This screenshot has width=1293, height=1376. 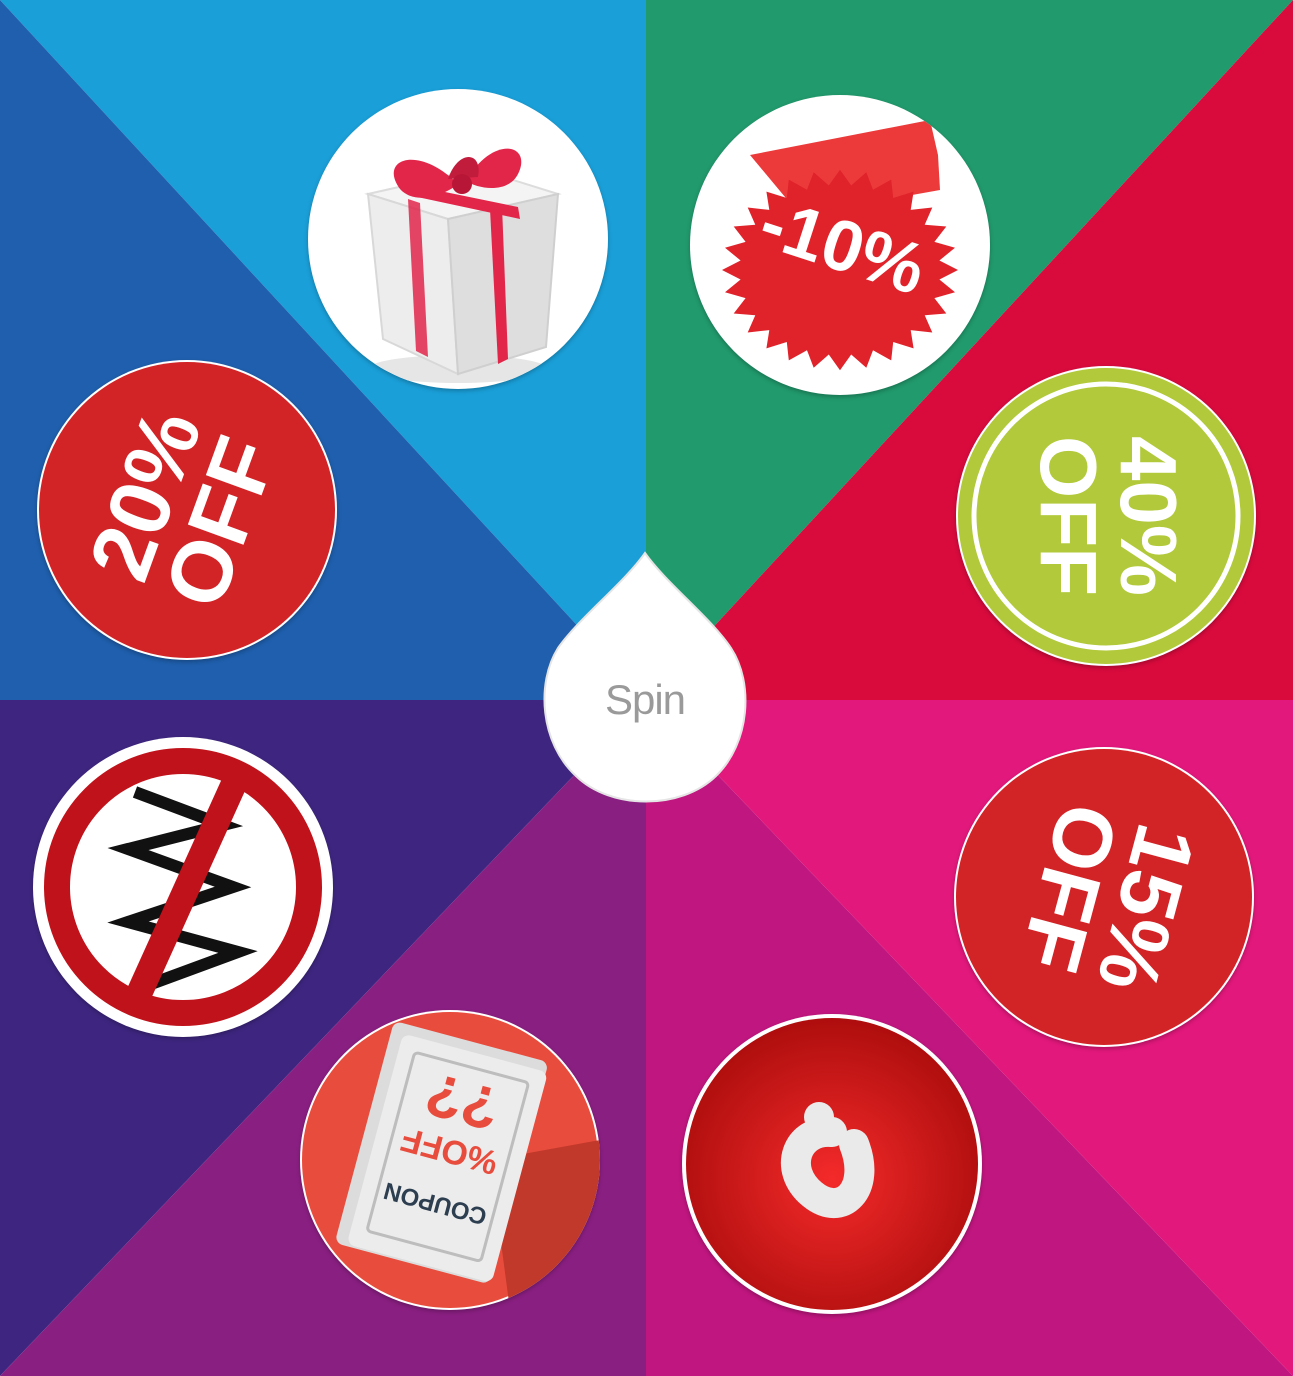 I want to click on prize-forty-percent-off: 40% OFF, so click(x=1106, y=516).